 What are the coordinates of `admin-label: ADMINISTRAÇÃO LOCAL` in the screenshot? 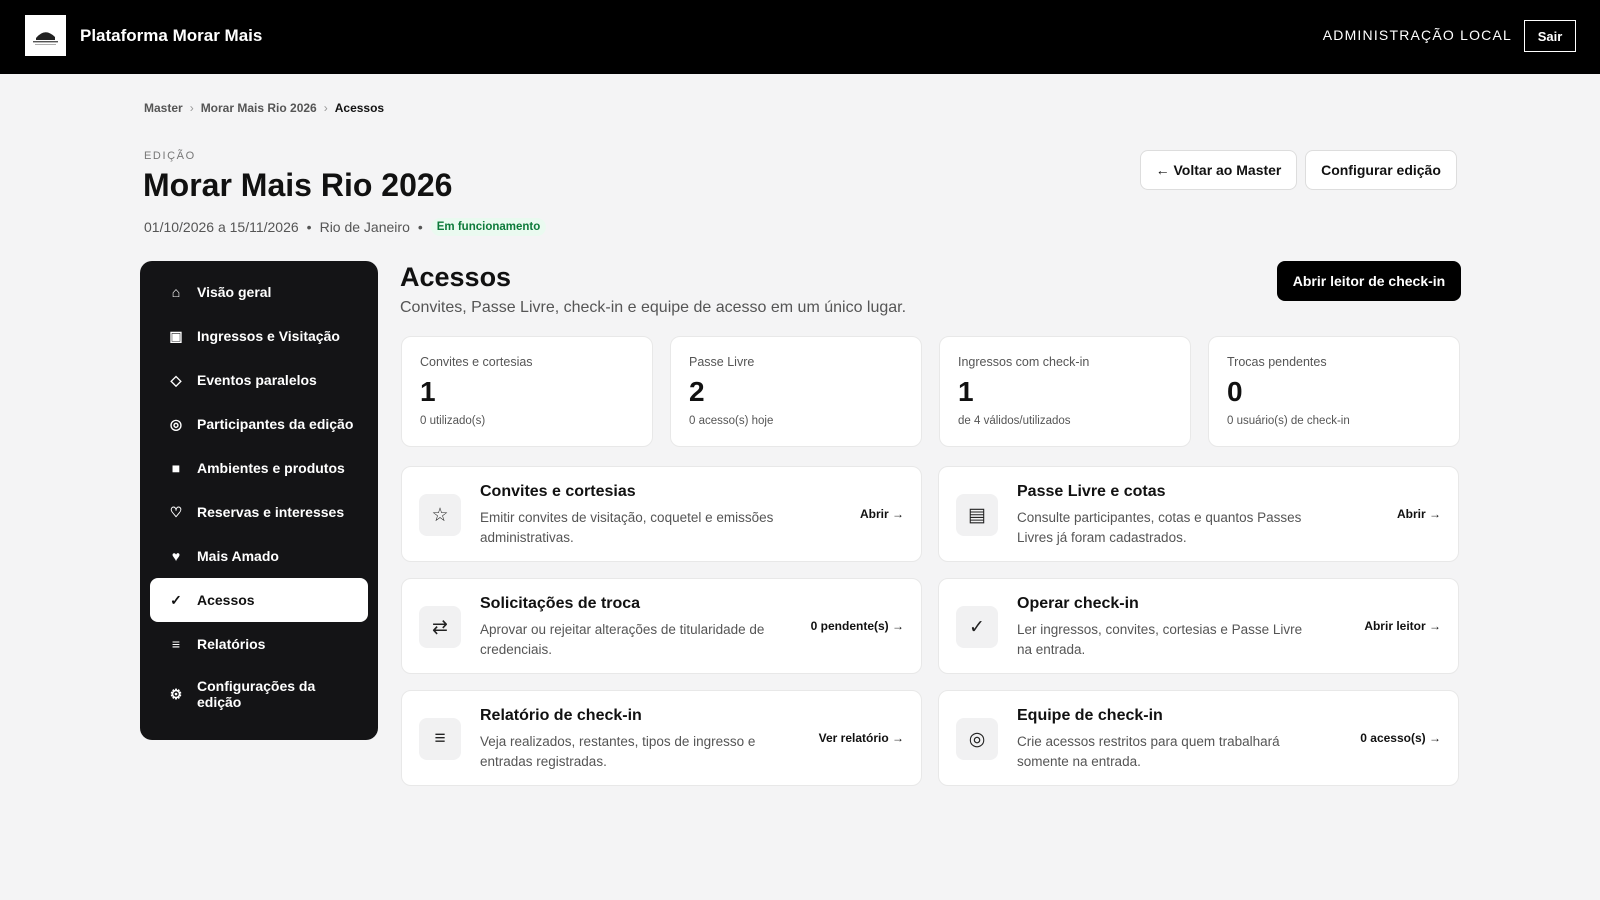 It's located at (1417, 35).